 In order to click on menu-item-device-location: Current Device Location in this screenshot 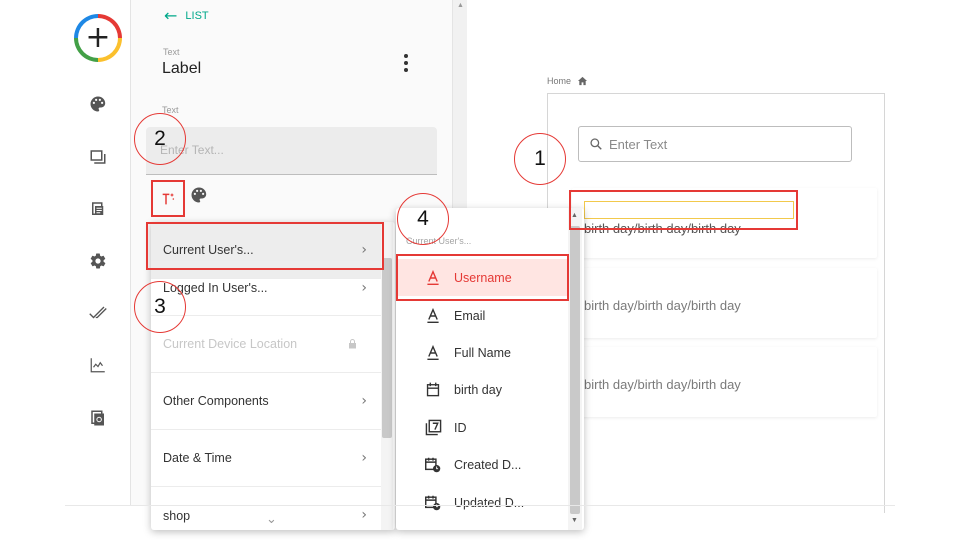, I will do `click(266, 344)`.